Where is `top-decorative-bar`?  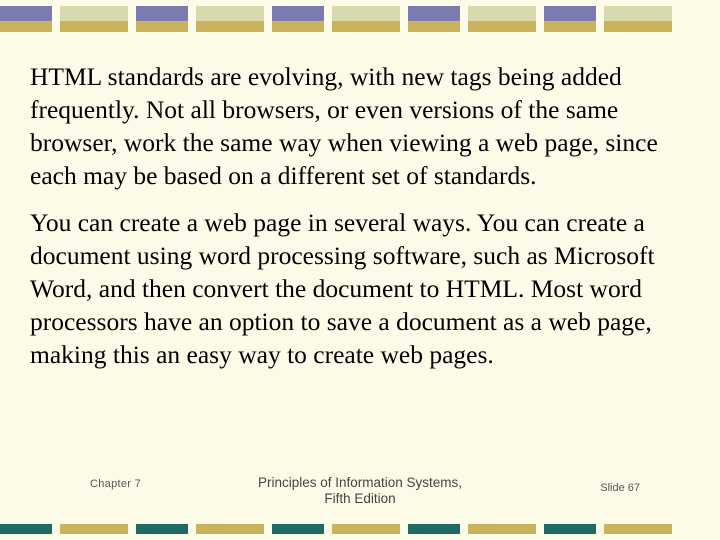
top-decorative-bar is located at coordinates (360, 18).